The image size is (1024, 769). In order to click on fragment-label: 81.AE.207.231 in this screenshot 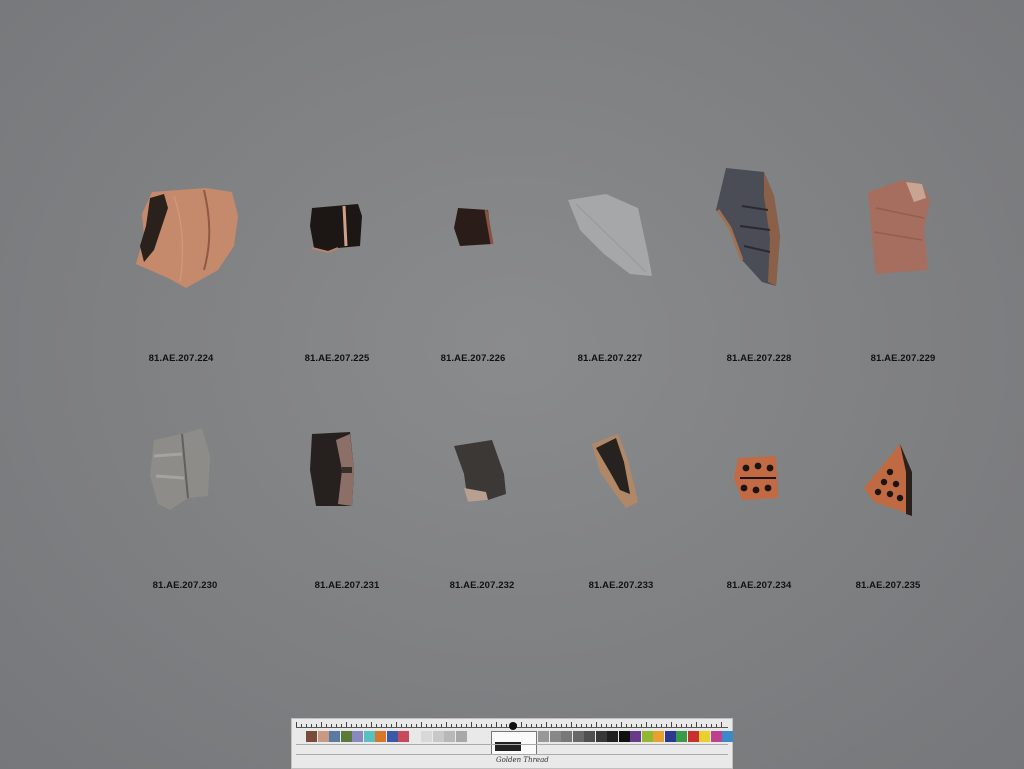, I will do `click(347, 585)`.